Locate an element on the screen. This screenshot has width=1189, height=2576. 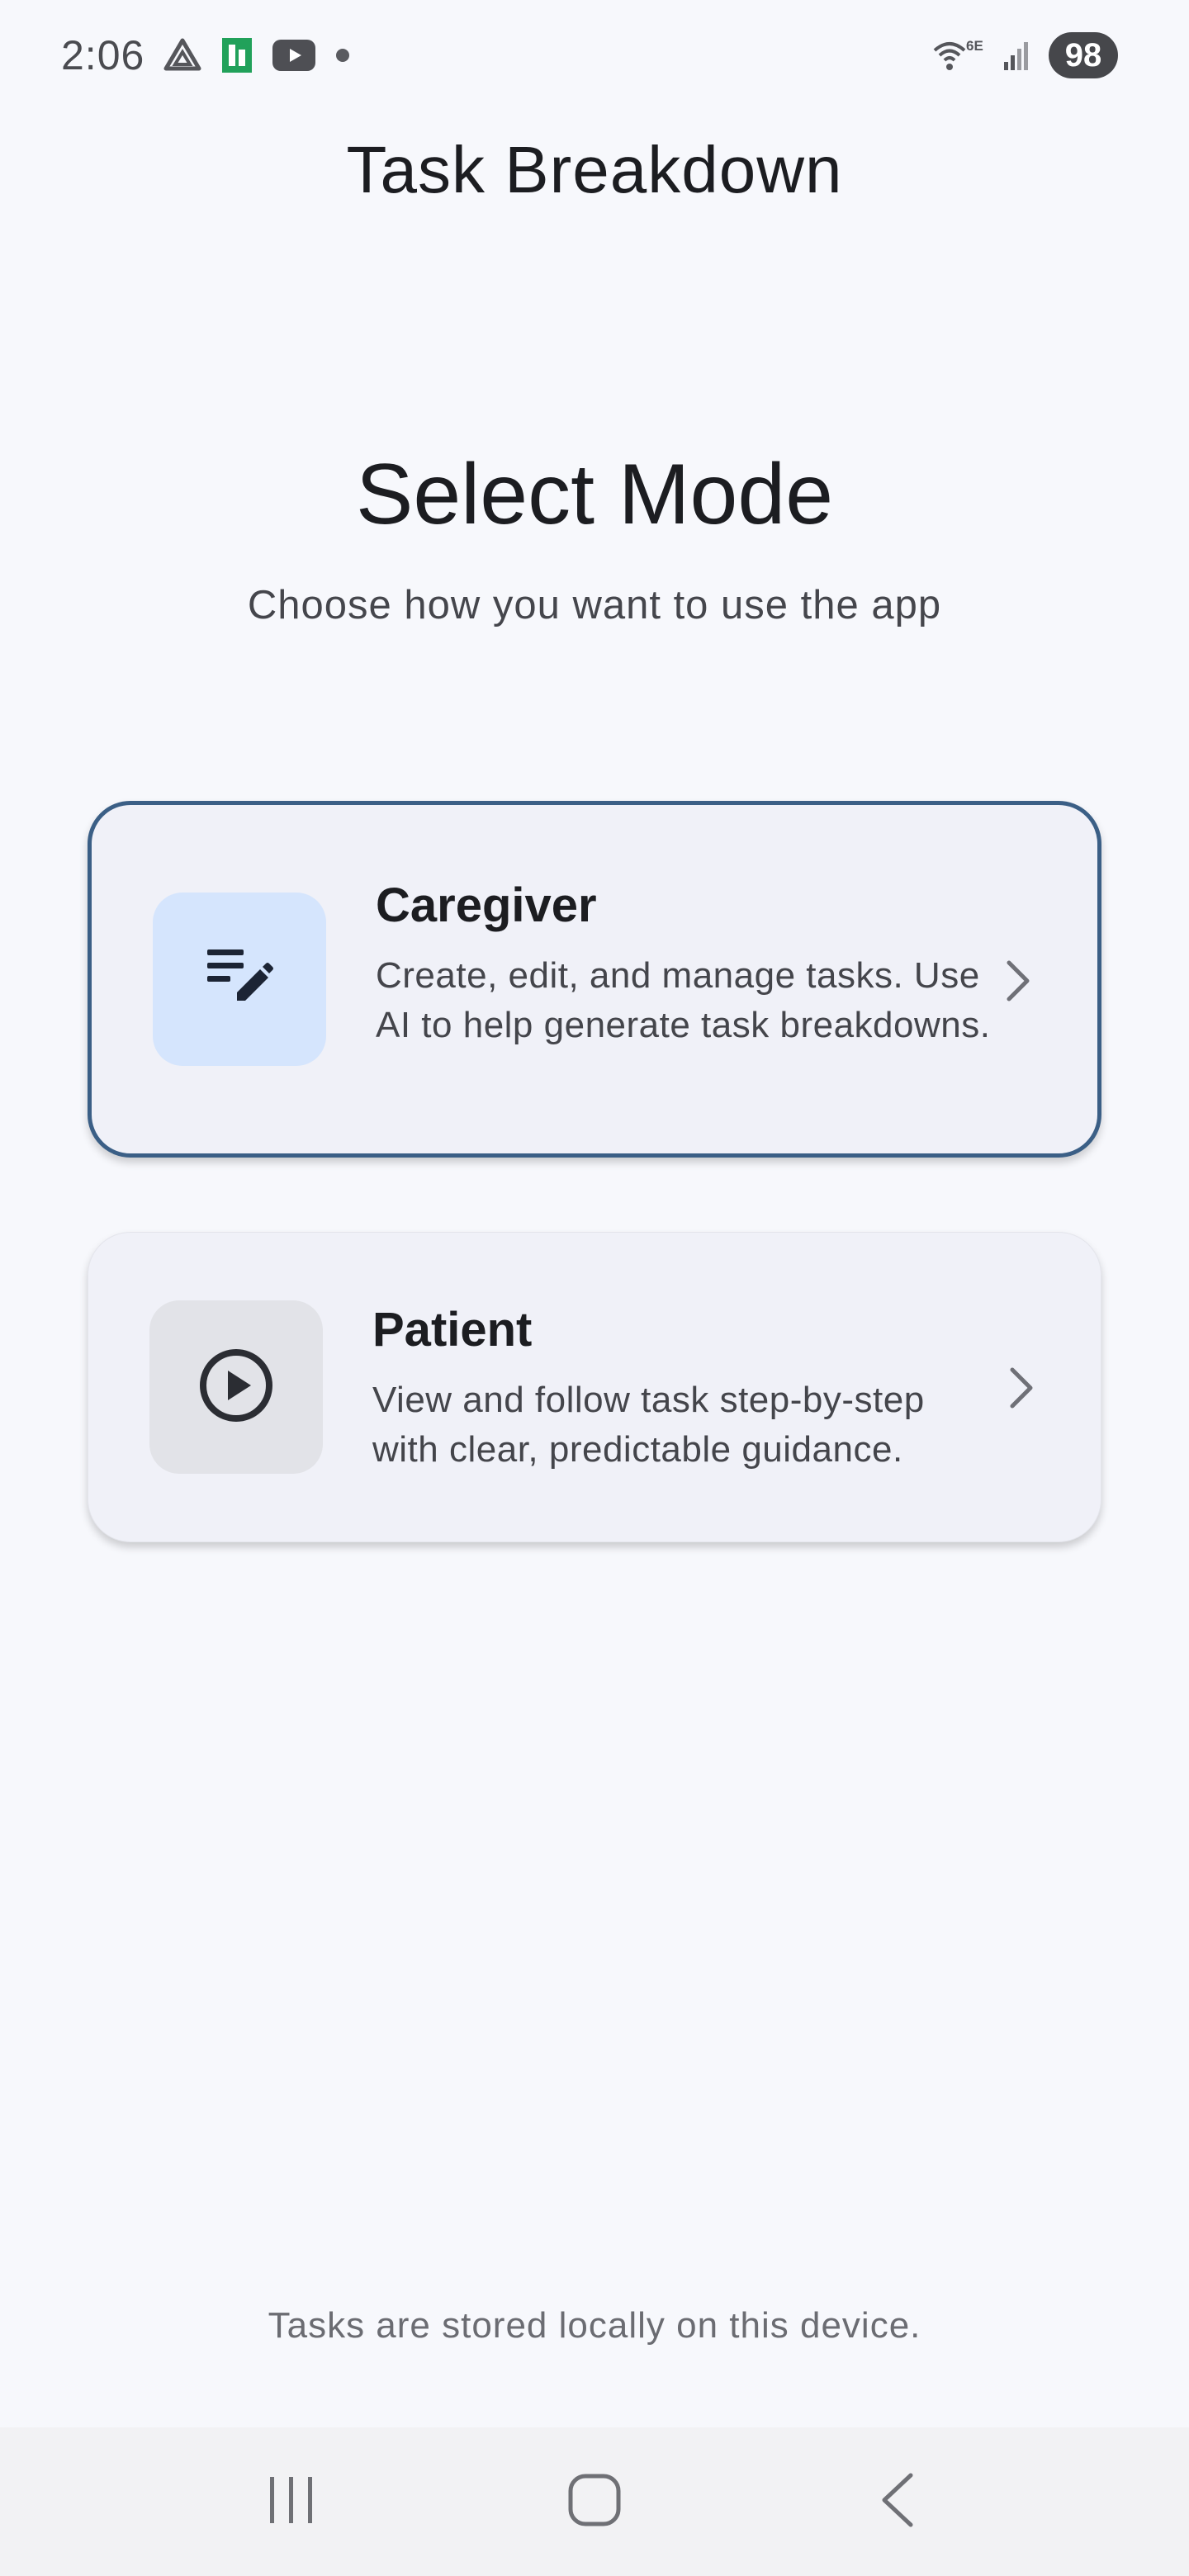
play-circle-icon is located at coordinates (236, 1387).